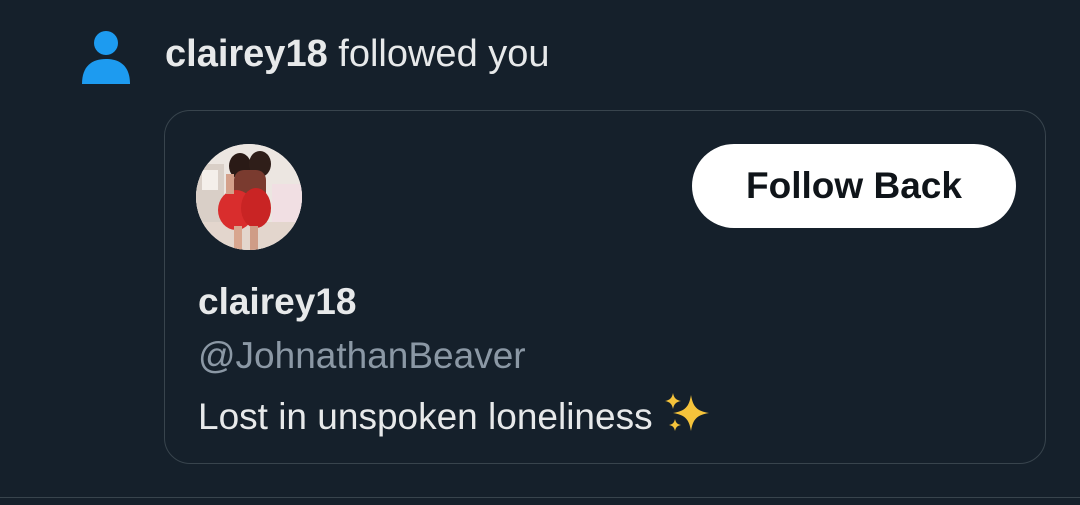  I want to click on notification-text: clairey18 followed you, so click(357, 54).